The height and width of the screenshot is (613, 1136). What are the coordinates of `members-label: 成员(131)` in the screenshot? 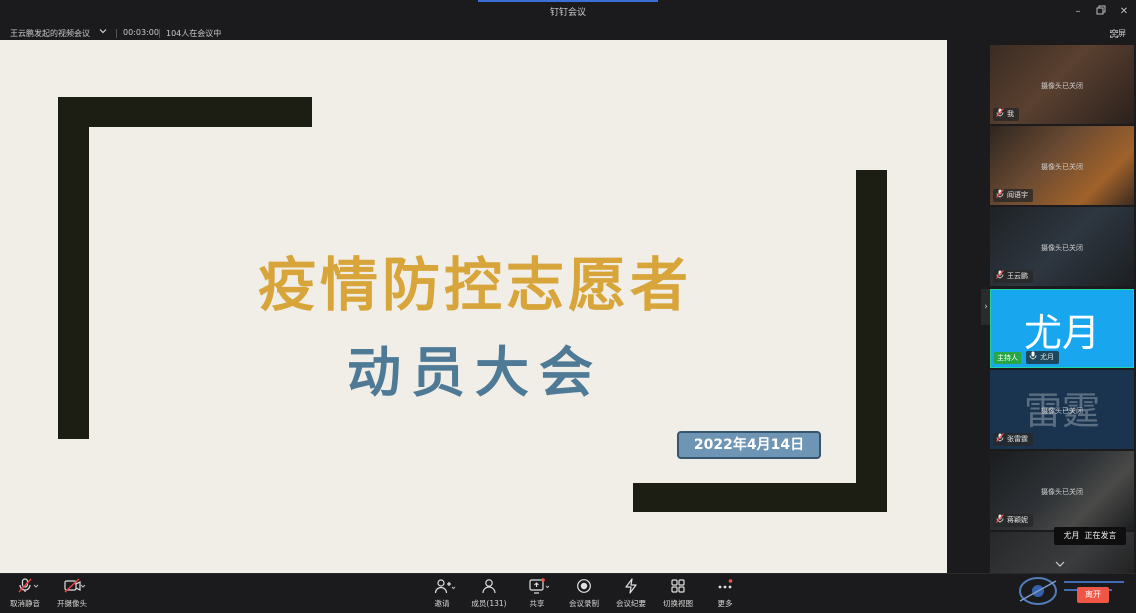 It's located at (489, 603).